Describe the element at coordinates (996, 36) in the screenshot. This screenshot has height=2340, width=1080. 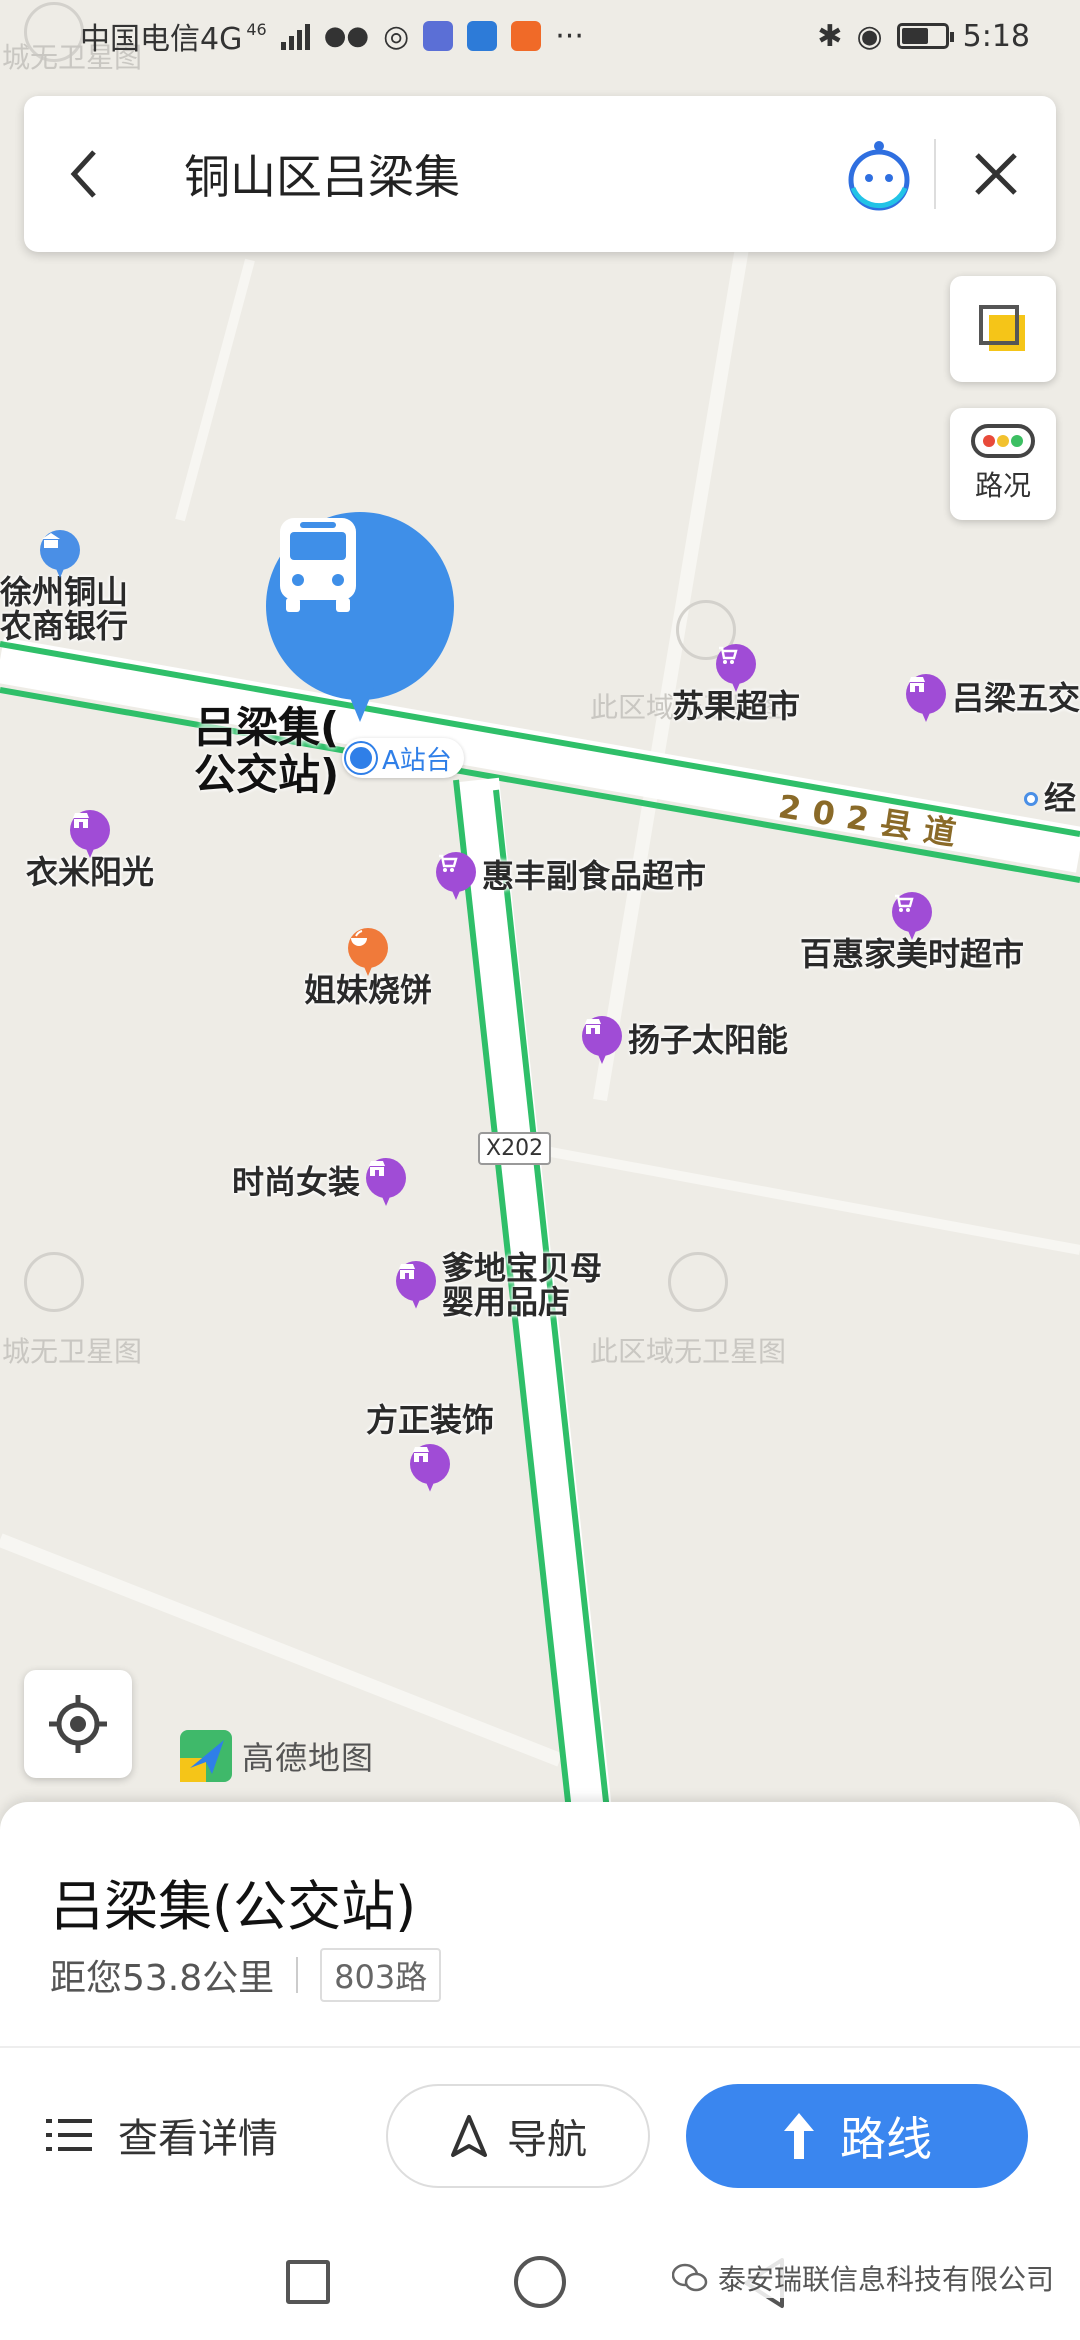
I see `clock: 5:18` at that location.